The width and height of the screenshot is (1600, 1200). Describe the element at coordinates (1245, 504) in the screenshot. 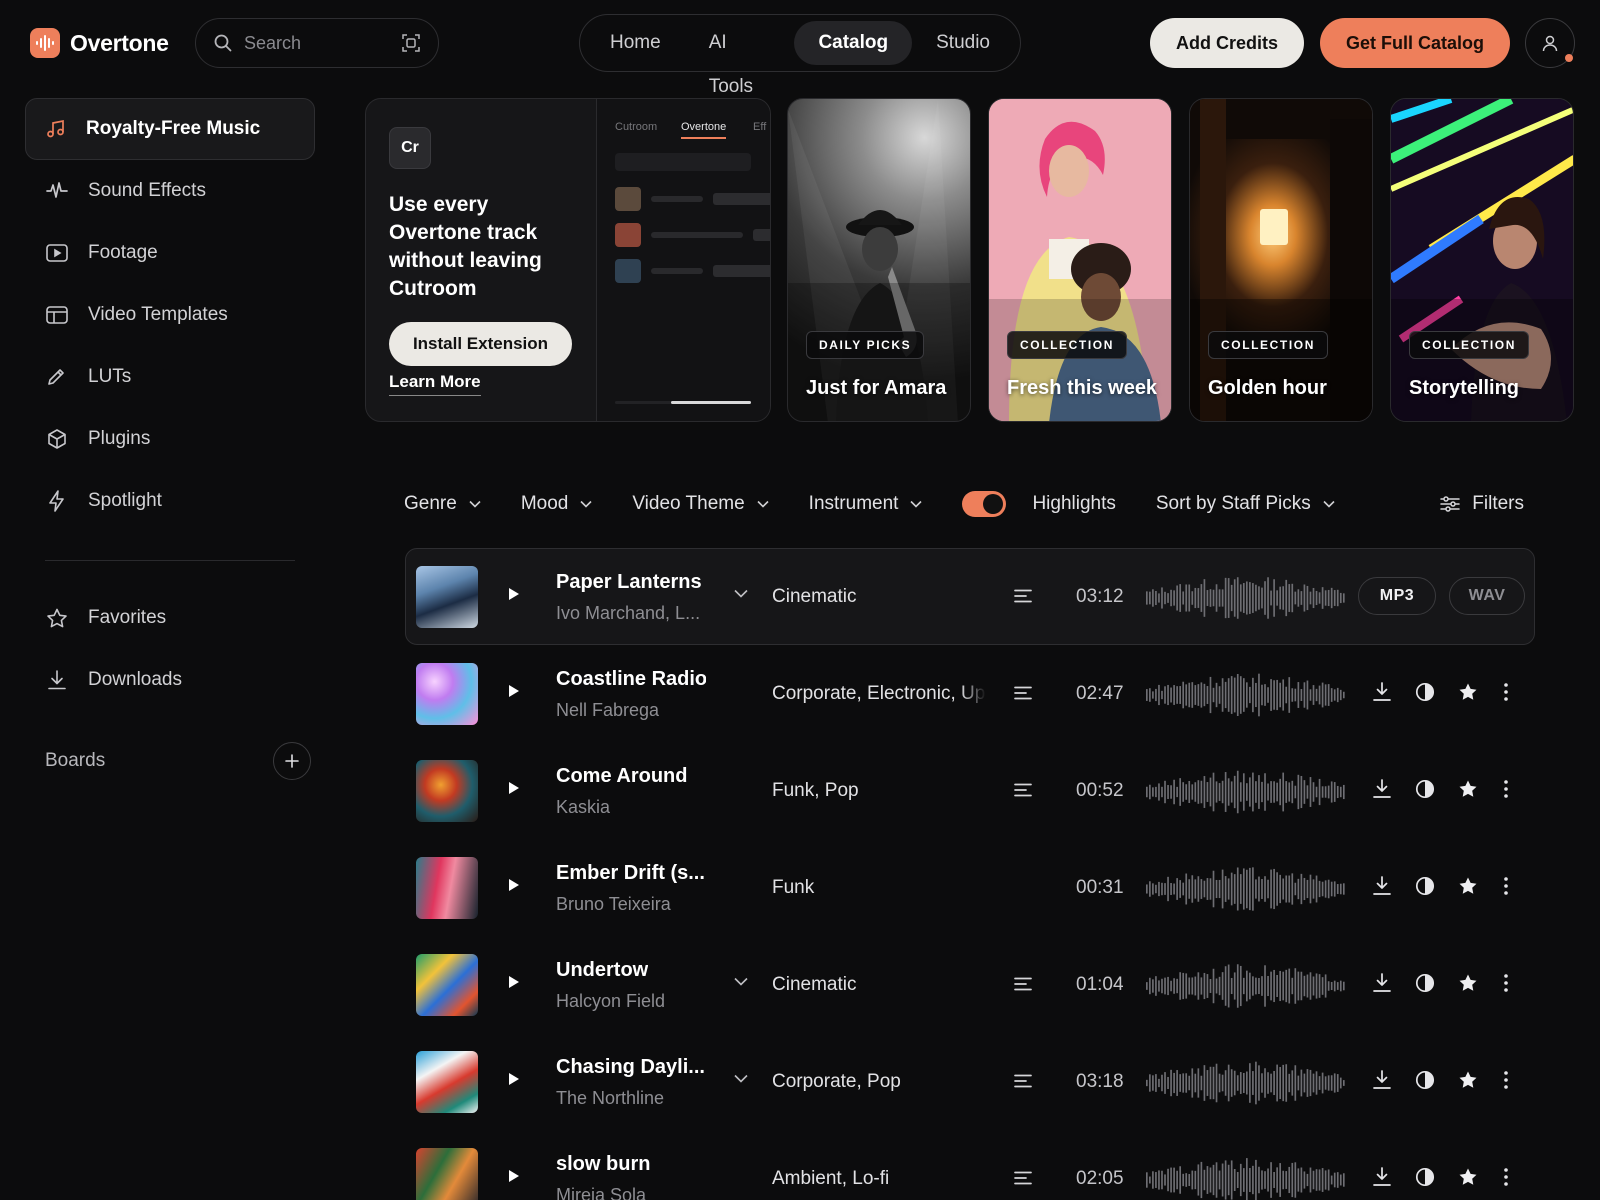

I see `sort-dropdown: Sort by Staff Picks` at that location.